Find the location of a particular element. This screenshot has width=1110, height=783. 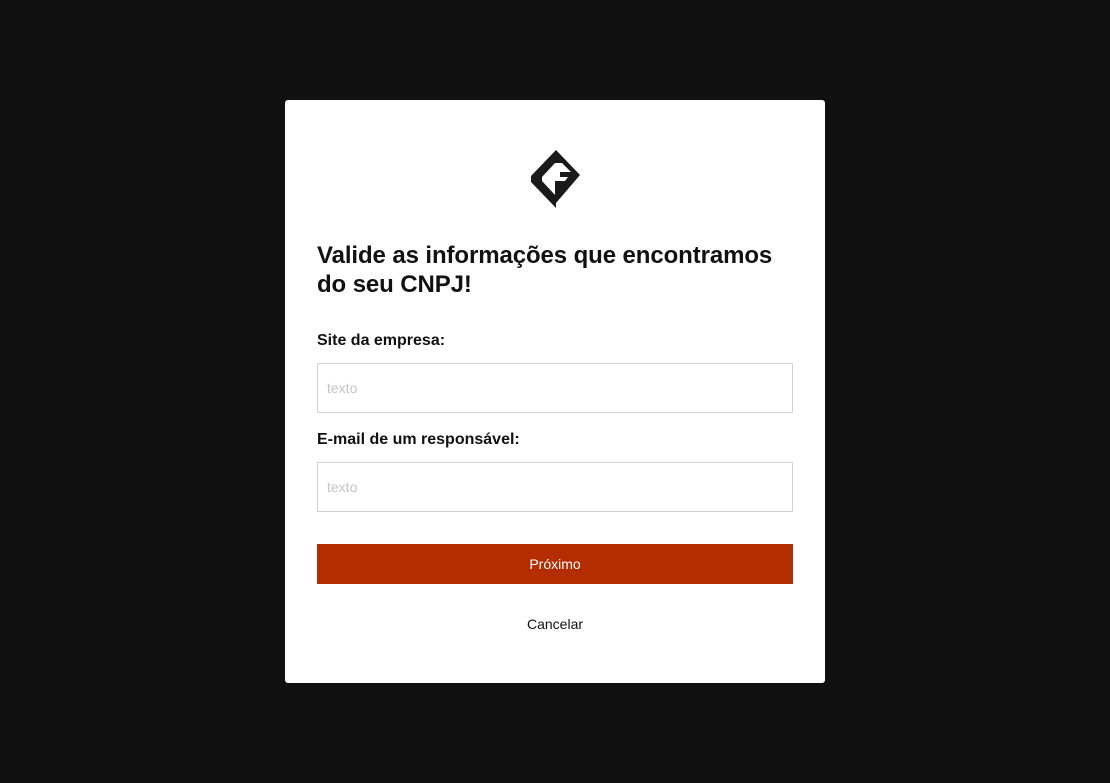

next-button: Próximo is located at coordinates (555, 564).